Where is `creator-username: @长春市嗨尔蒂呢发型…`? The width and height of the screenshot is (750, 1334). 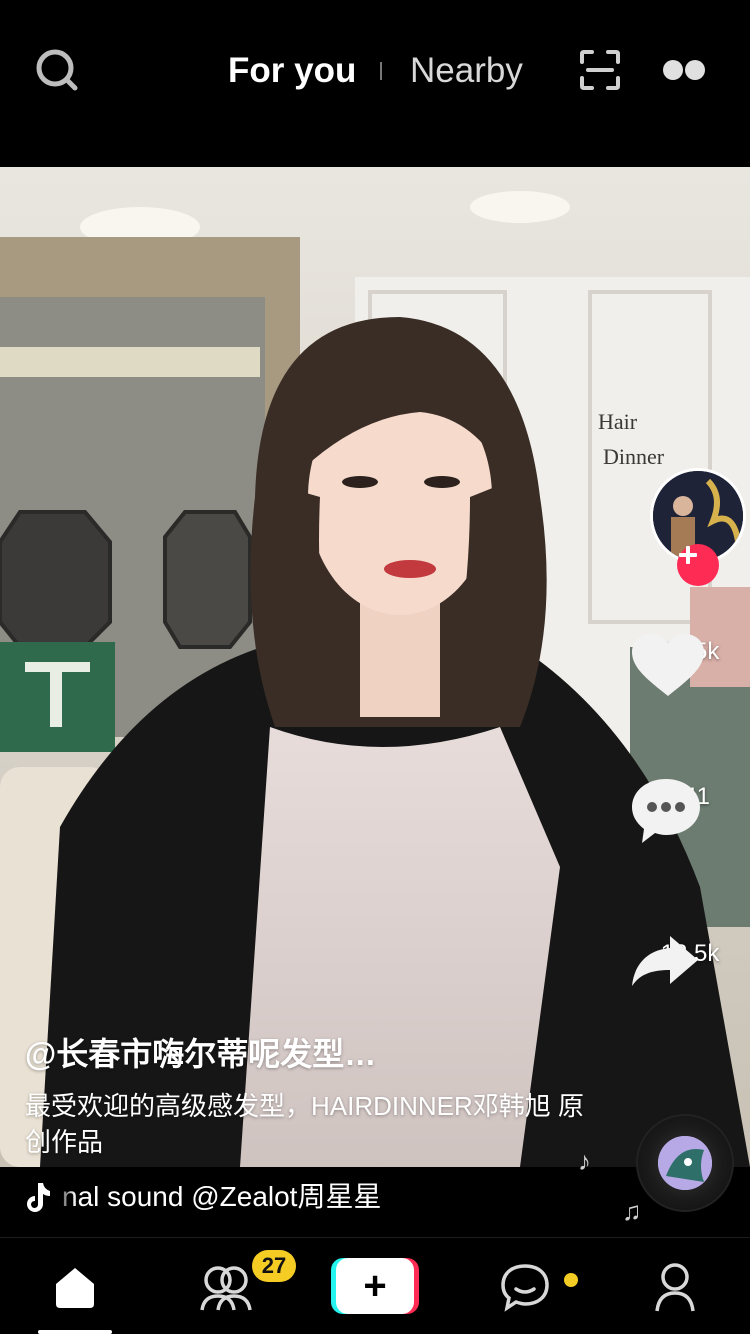
creator-username: @长春市嗨尔蒂呢发型… is located at coordinates (305, 1054).